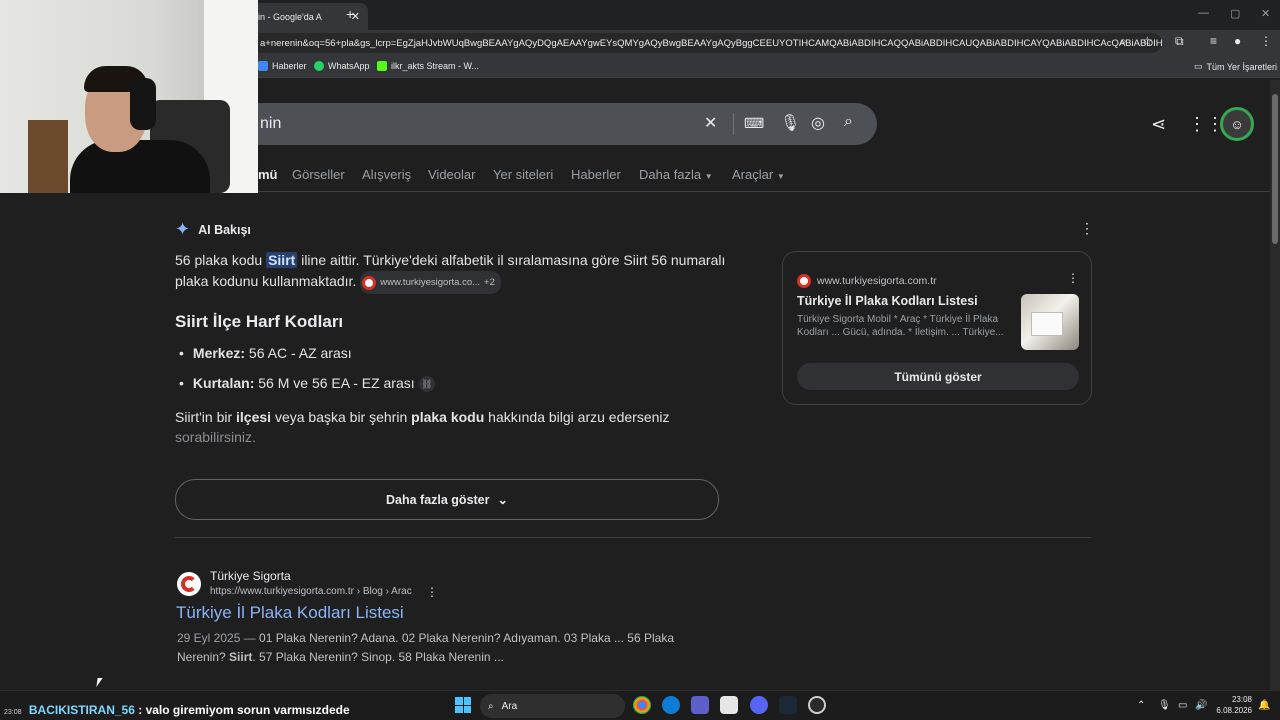 The width and height of the screenshot is (1280, 720). What do you see at coordinates (818, 123) in the screenshot?
I see `lens-icon: ◎` at bounding box center [818, 123].